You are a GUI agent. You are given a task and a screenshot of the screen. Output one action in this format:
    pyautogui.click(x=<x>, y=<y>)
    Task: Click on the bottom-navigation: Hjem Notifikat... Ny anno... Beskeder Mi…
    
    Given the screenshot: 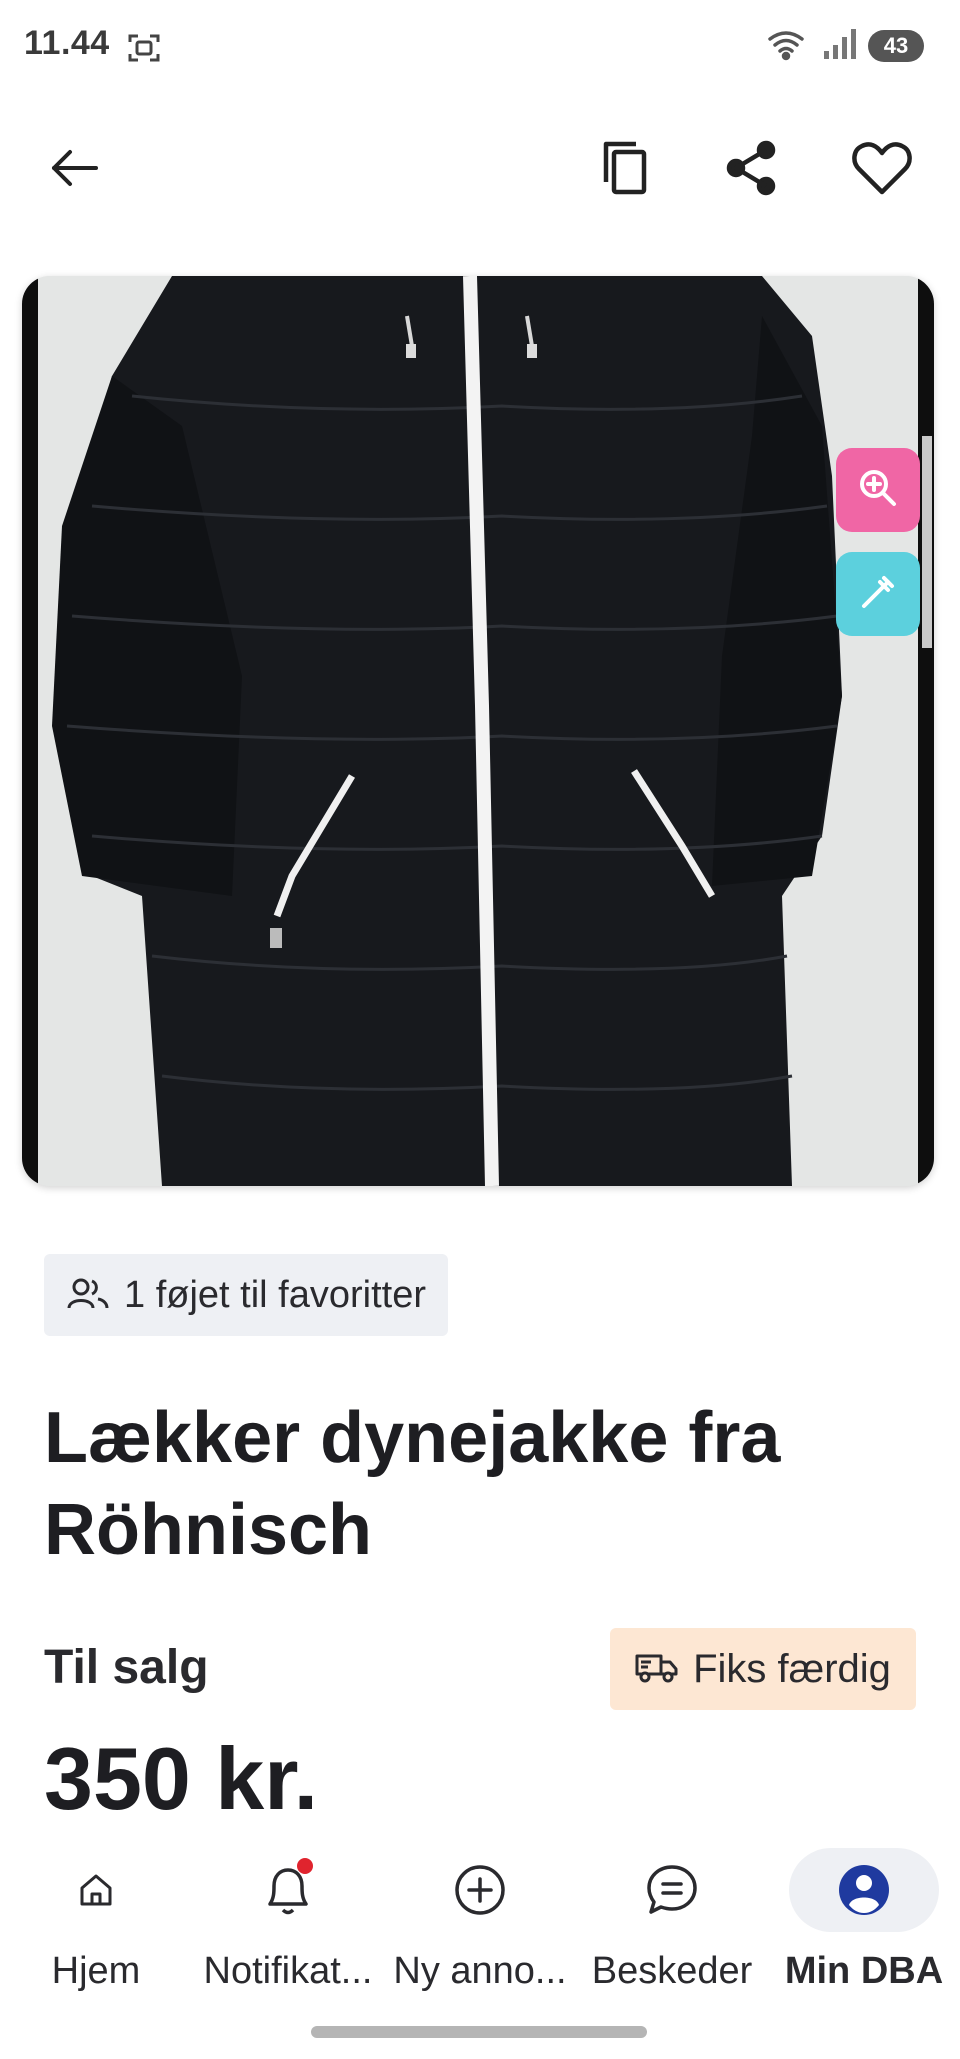 What is the action you would take?
    pyautogui.click(x=480, y=1944)
    